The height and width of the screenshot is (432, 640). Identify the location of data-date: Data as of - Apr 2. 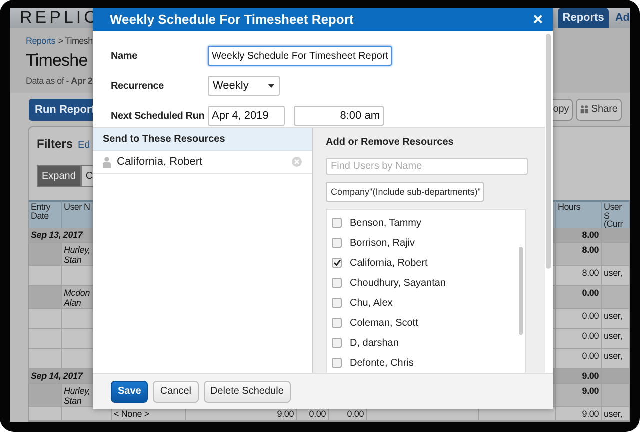
(59, 81).